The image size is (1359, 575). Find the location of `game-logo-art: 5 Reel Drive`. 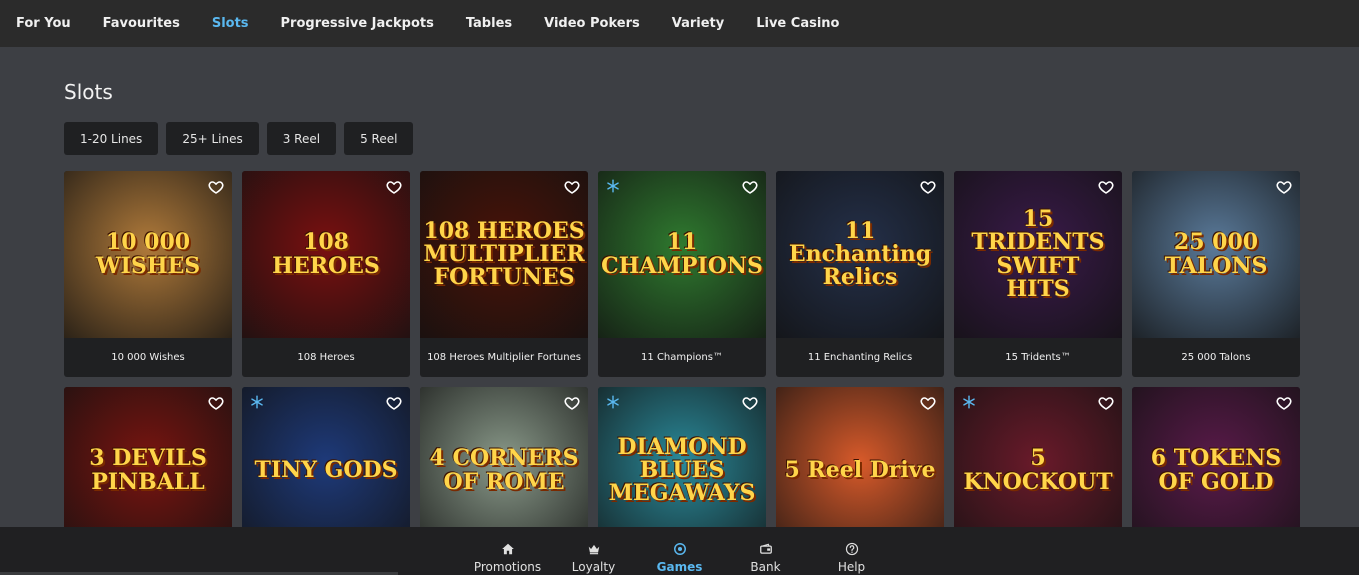

game-logo-art: 5 Reel Drive is located at coordinates (860, 469).